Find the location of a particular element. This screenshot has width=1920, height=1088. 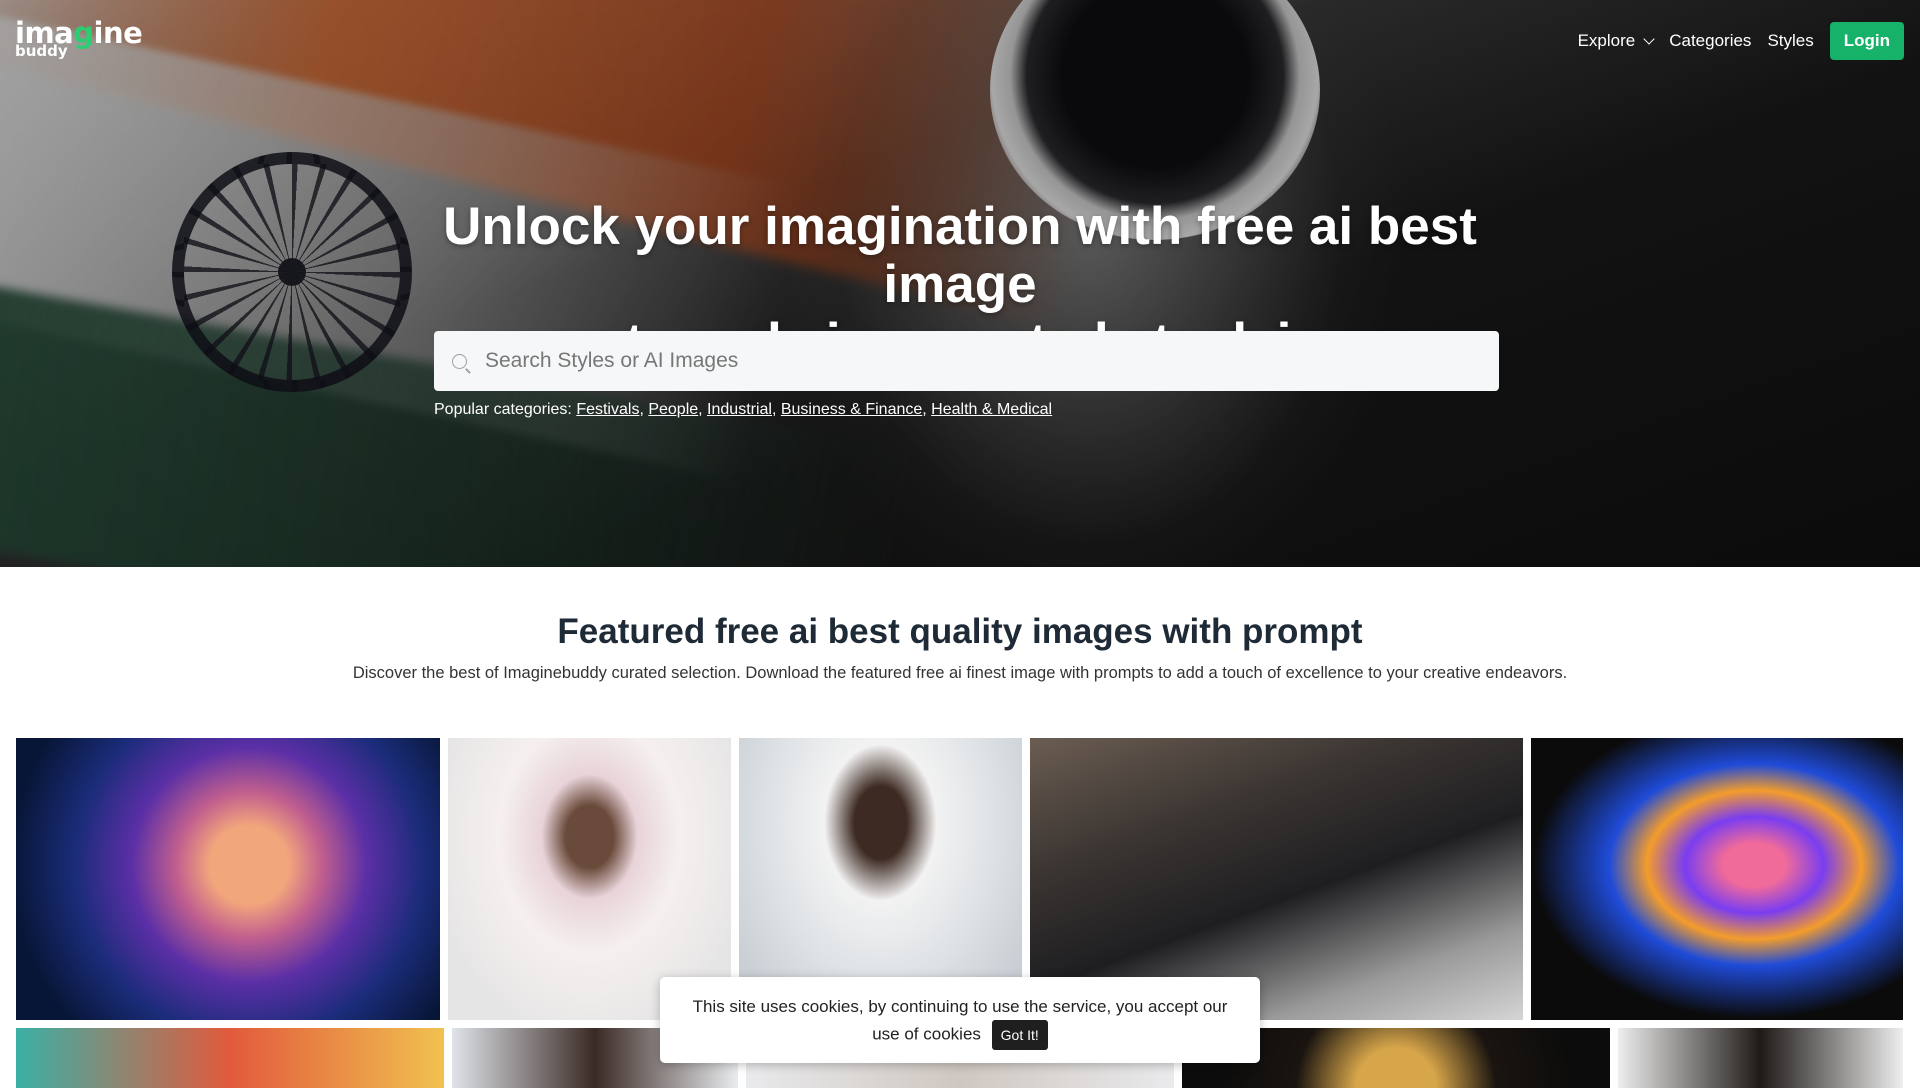

logo-mark: g is located at coordinates (83, 33).